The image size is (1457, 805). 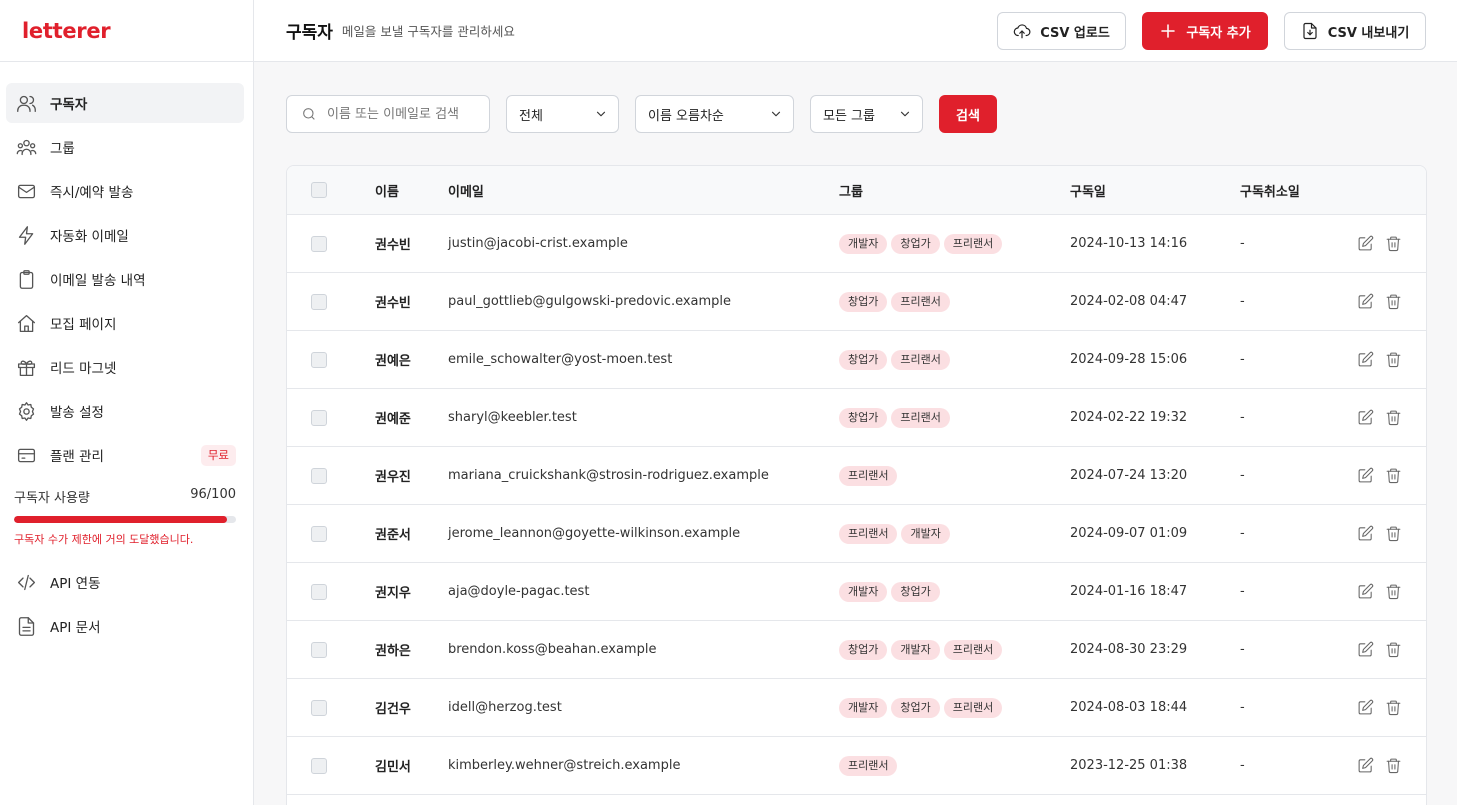 What do you see at coordinates (1088, 190) in the screenshot?
I see `column-header-subscribed: 구독일` at bounding box center [1088, 190].